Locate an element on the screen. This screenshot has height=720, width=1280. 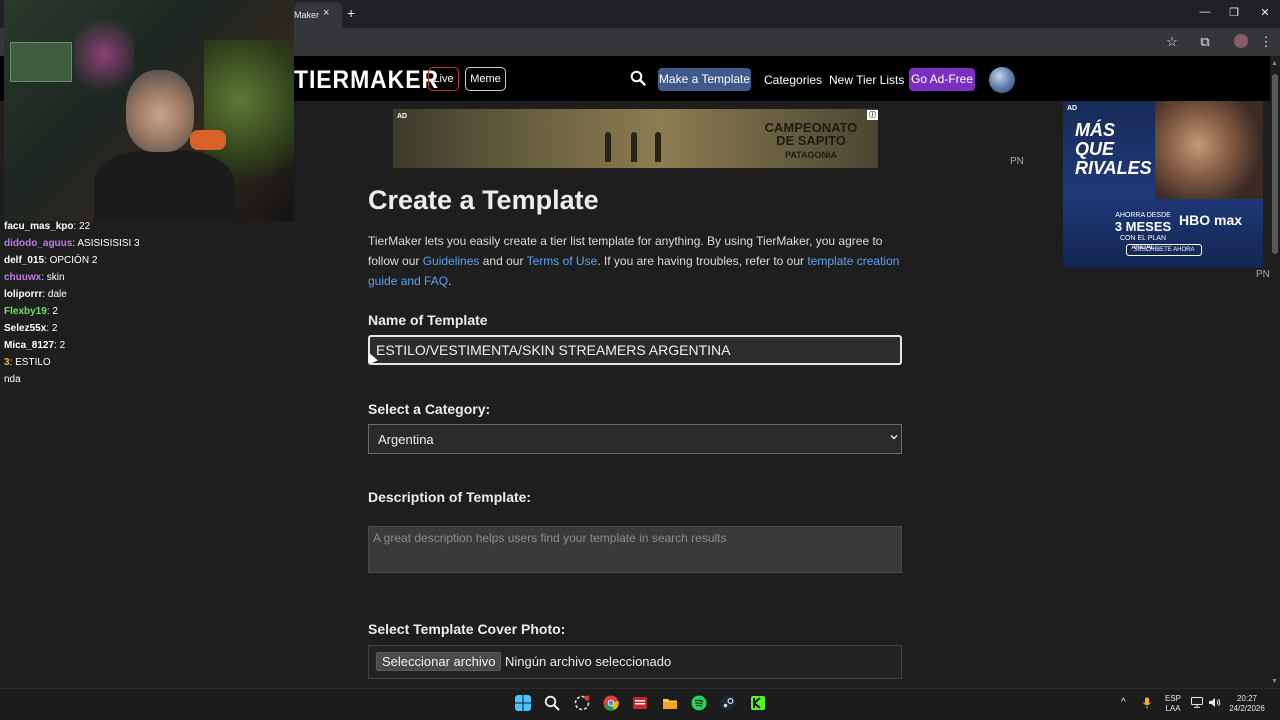
chat-username: chuuwx is located at coordinates (22, 277).